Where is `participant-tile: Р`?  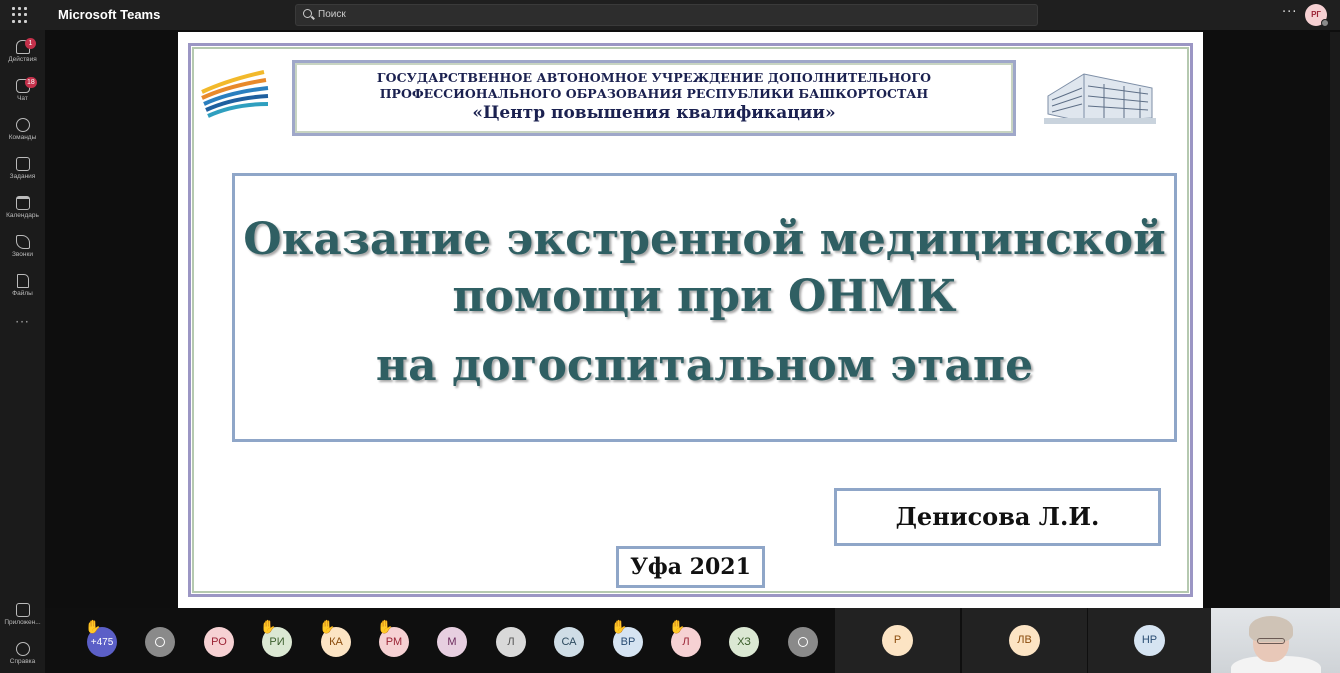
participant-tile: Р is located at coordinates (897, 640).